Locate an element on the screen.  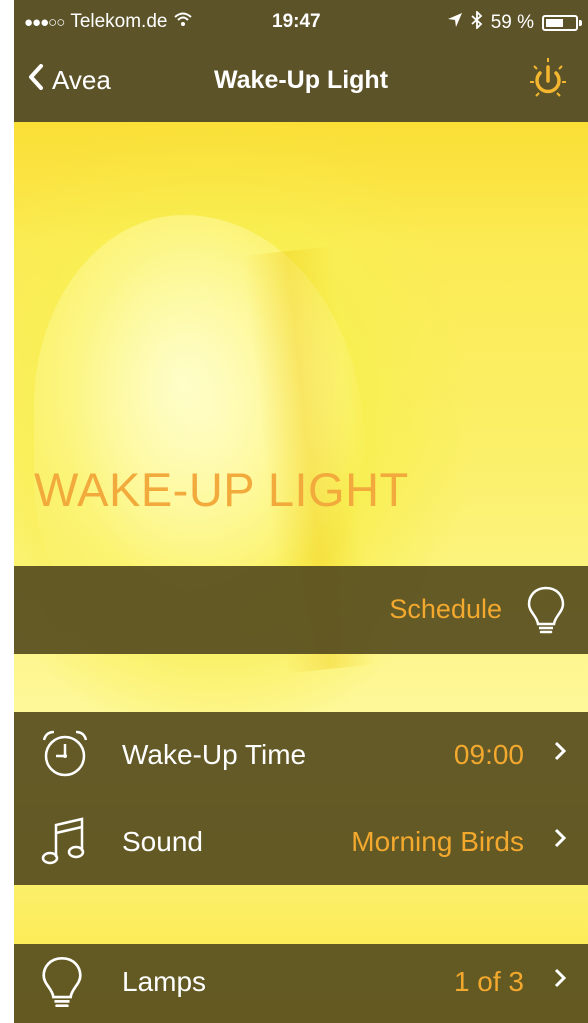
battery-percent: 59 % is located at coordinates (512, 22).